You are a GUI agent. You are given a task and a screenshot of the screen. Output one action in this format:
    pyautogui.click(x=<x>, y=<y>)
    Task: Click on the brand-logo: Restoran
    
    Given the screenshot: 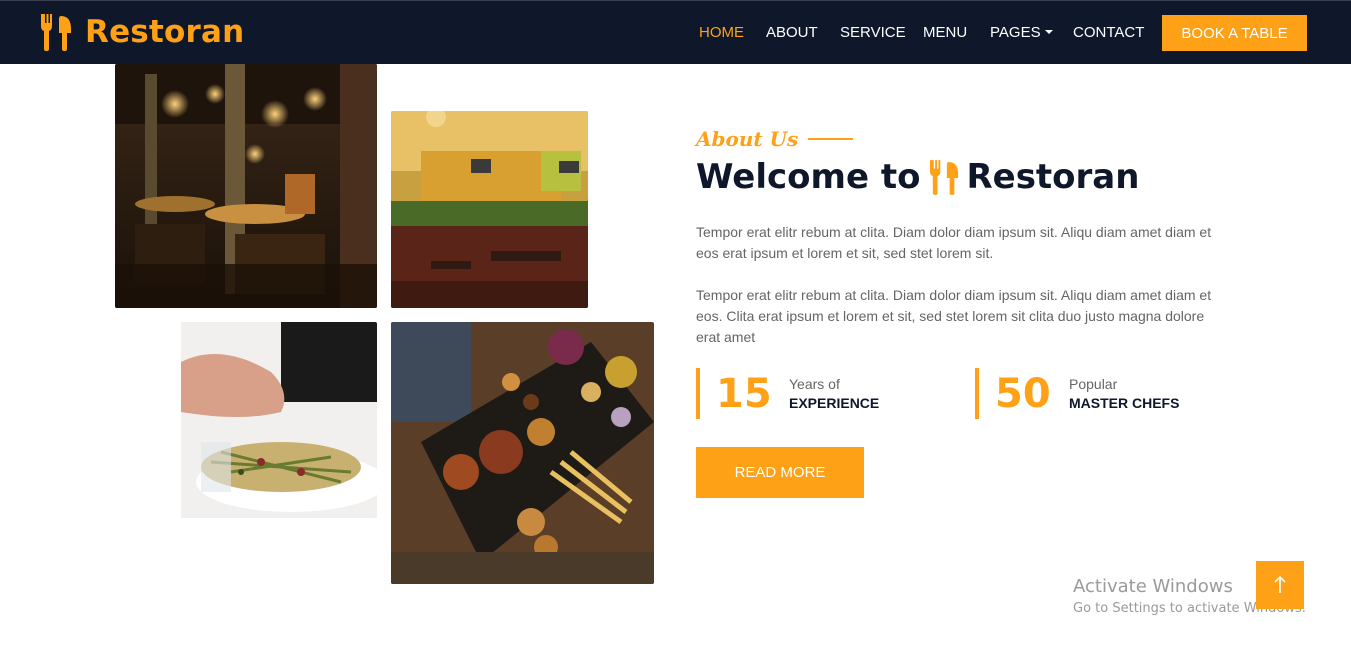 What is the action you would take?
    pyautogui.click(x=142, y=32)
    